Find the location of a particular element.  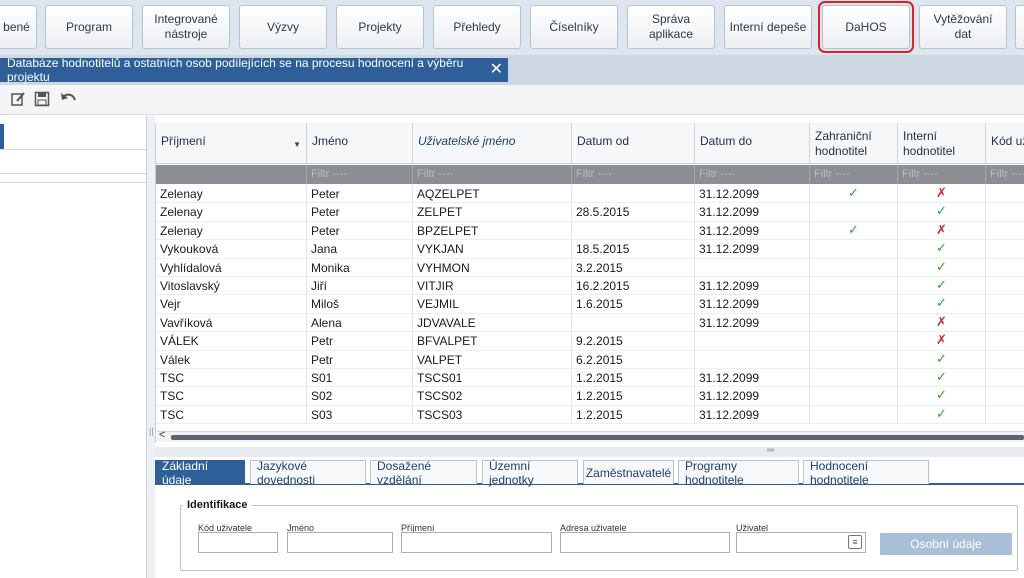

table-row: Vyhlídalová Monika VYHMON 3.2.2015 ✓ is located at coordinates (590, 267).